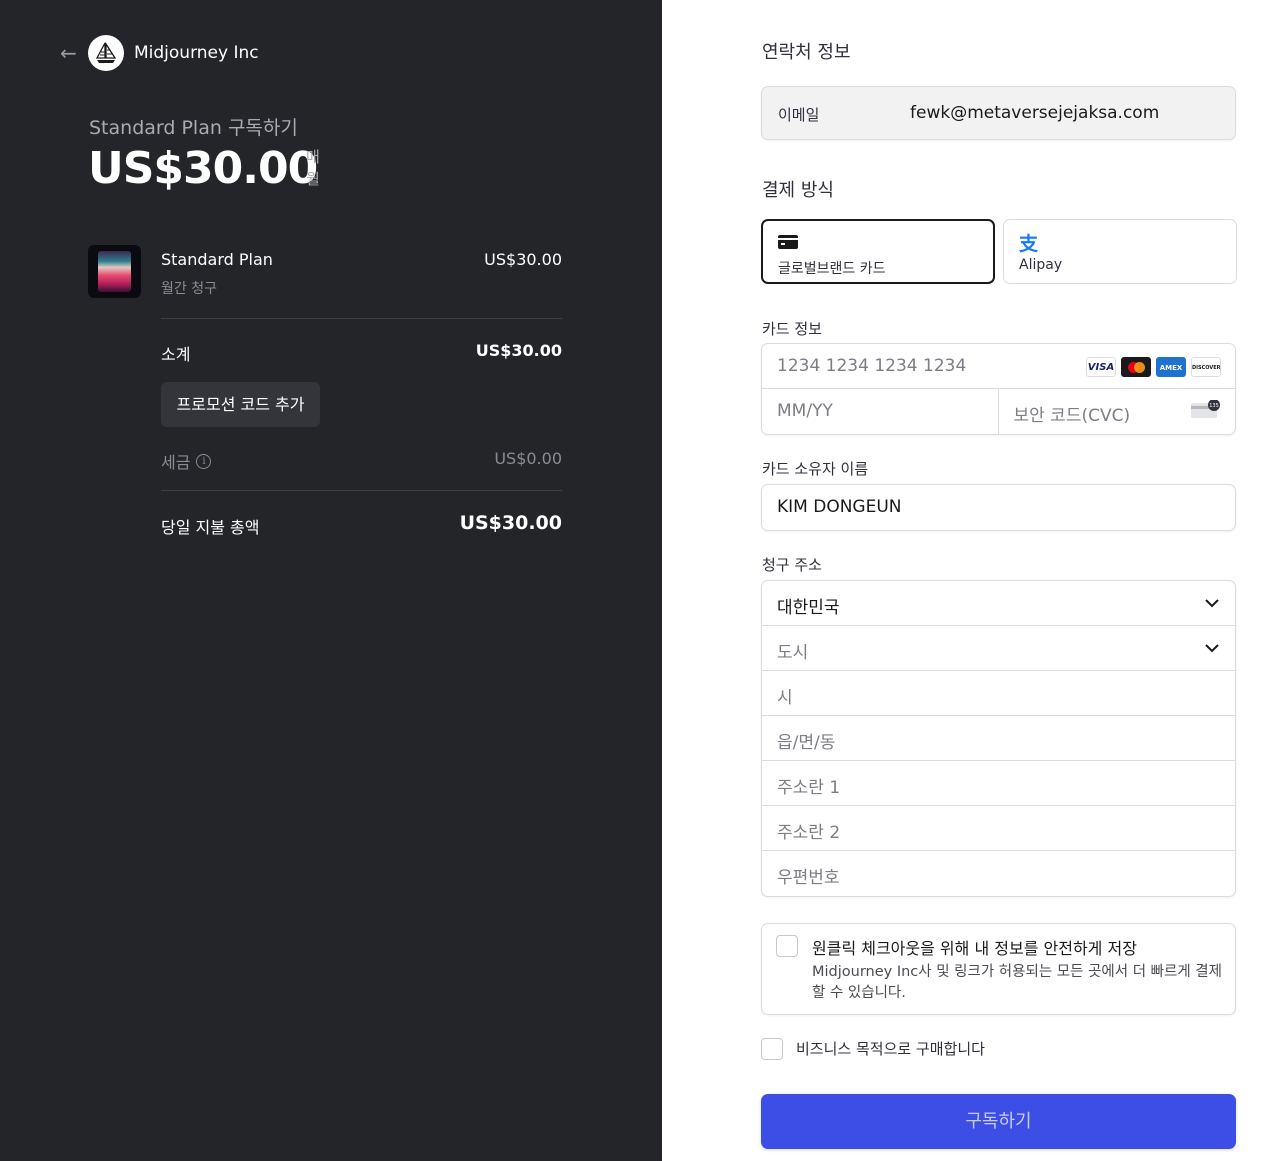  Describe the element at coordinates (998, 1121) in the screenshot. I see `subscribe-button: 구독하기` at that location.